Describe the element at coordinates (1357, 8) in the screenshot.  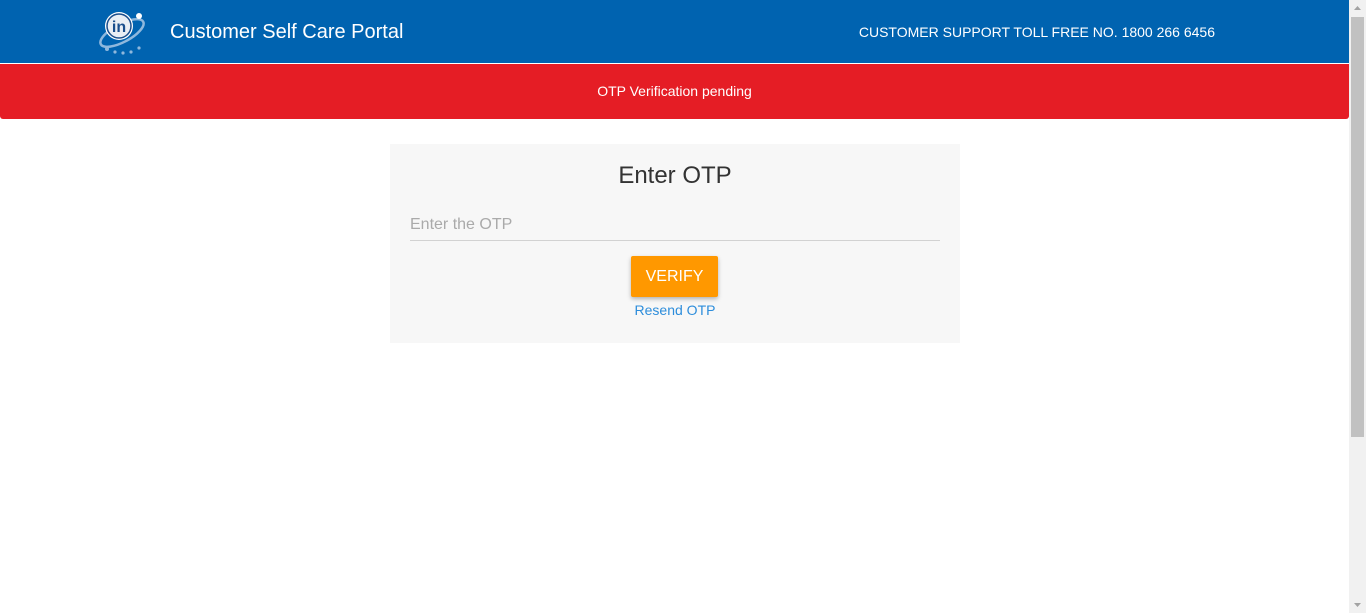
I see `scroll-up-arrow-icon` at that location.